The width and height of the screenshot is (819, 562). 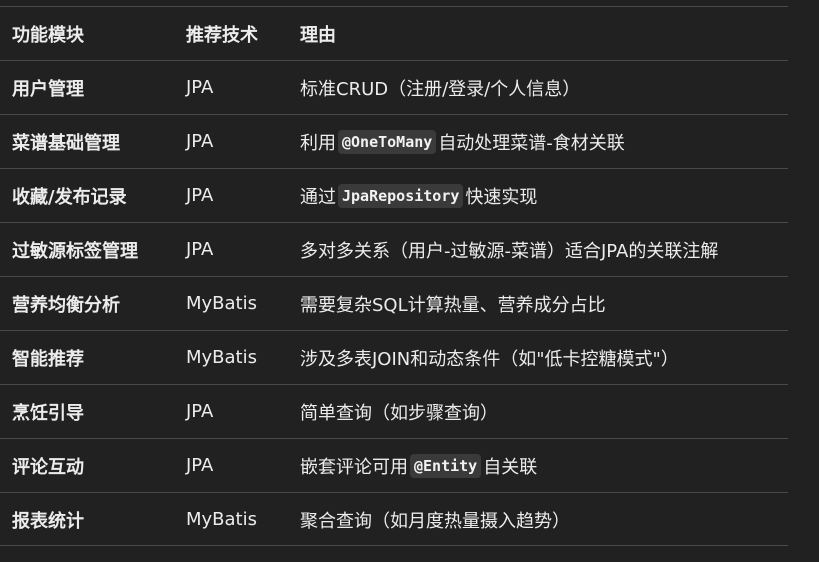 What do you see at coordinates (446, 465) in the screenshot?
I see `inline-code: @Entity` at bounding box center [446, 465].